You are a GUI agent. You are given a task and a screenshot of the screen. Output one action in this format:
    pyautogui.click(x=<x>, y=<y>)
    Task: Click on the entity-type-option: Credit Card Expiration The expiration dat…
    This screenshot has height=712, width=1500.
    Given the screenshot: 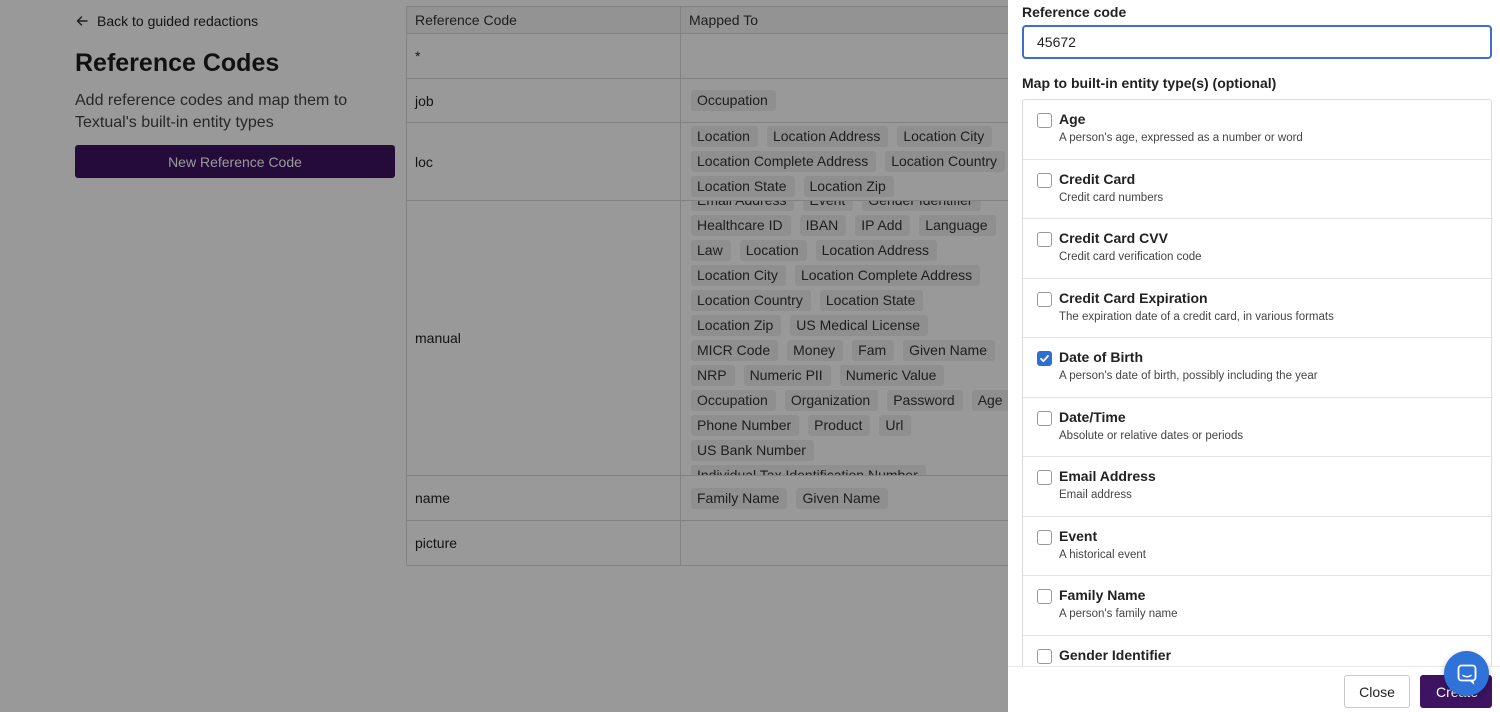 What is the action you would take?
    pyautogui.click(x=1257, y=308)
    